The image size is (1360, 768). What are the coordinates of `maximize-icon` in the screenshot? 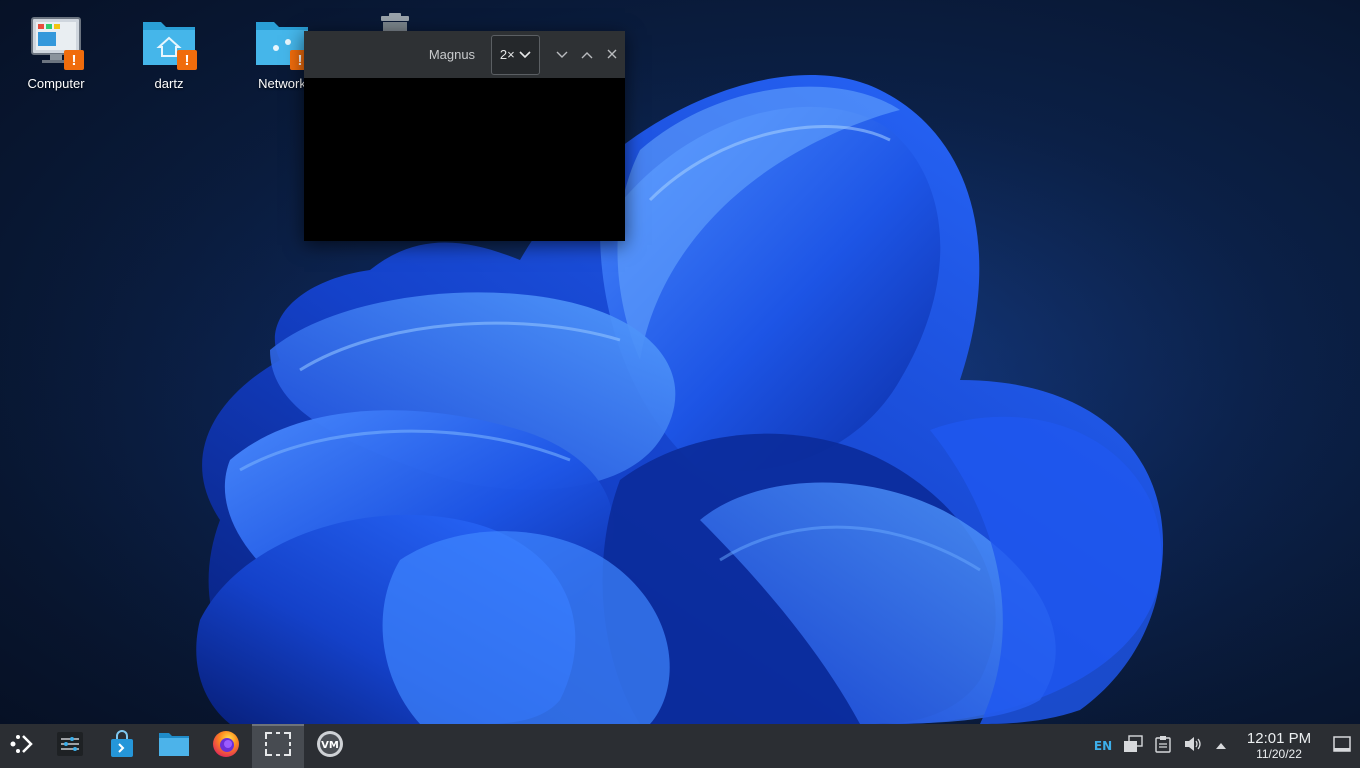 It's located at (587, 54).